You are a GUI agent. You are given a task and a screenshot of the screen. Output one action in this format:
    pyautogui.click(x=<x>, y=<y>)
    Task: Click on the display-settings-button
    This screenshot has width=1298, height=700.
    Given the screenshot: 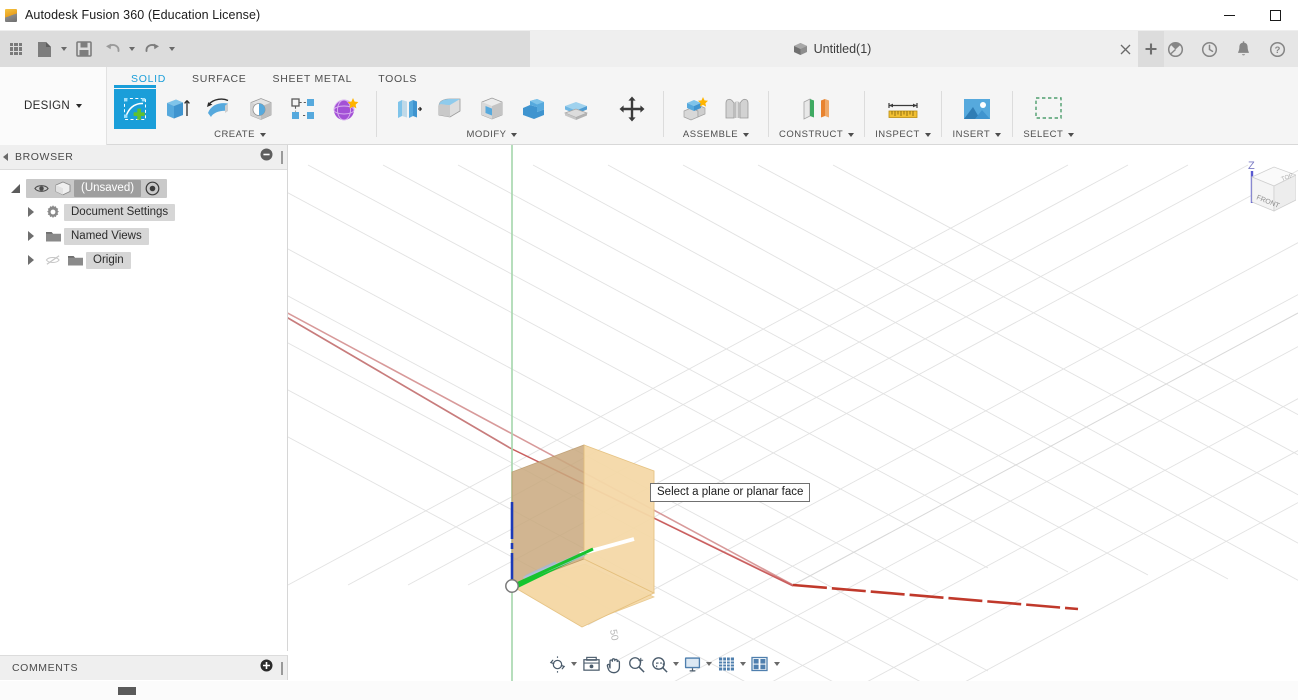 What is the action you would take?
    pyautogui.click(x=692, y=664)
    